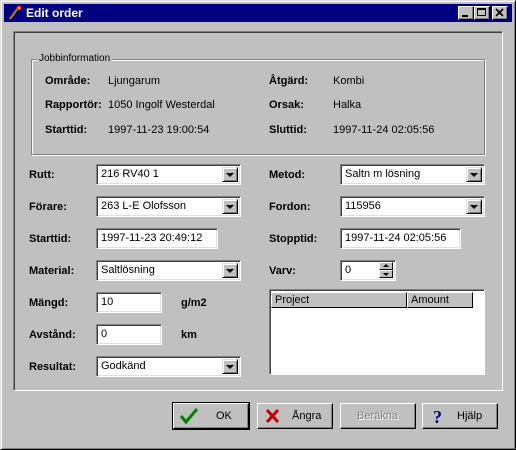 This screenshot has width=516, height=450. What do you see at coordinates (258, 13) in the screenshot?
I see `title-bar: Edit order` at bounding box center [258, 13].